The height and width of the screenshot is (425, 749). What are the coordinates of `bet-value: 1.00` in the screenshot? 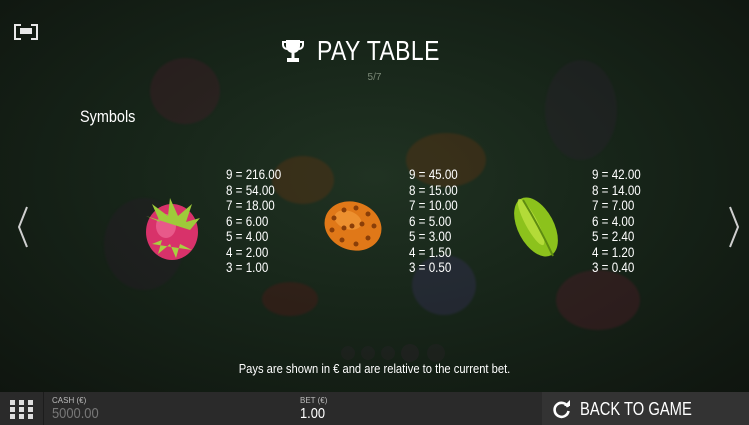 It's located at (313, 413).